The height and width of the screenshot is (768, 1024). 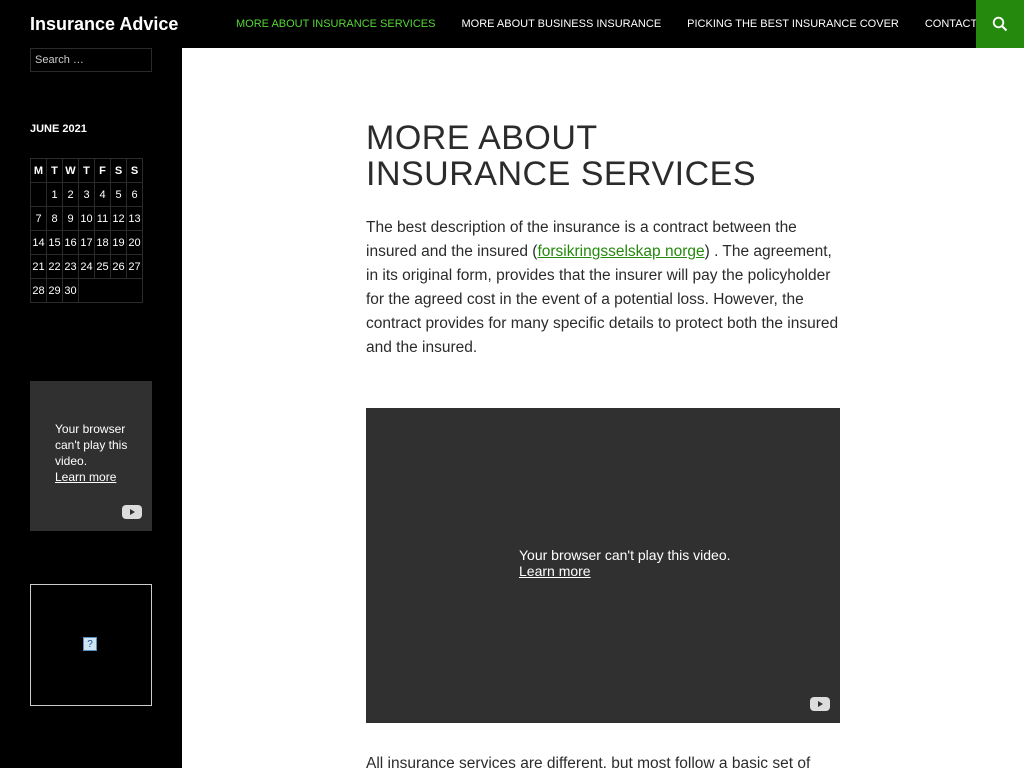 What do you see at coordinates (38, 290) in the screenshot?
I see `calendar-day: 28` at bounding box center [38, 290].